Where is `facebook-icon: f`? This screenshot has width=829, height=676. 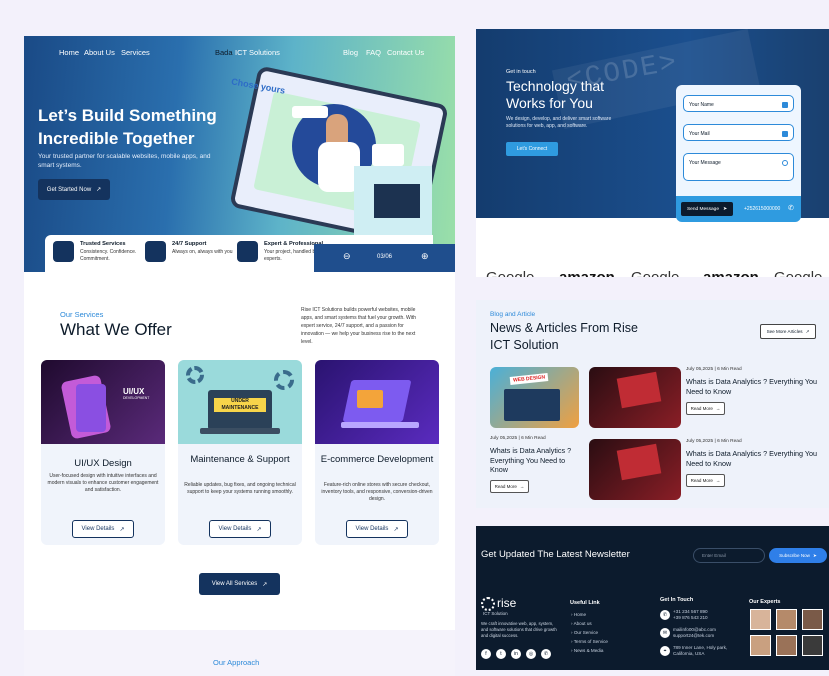 facebook-icon: f is located at coordinates (486, 654).